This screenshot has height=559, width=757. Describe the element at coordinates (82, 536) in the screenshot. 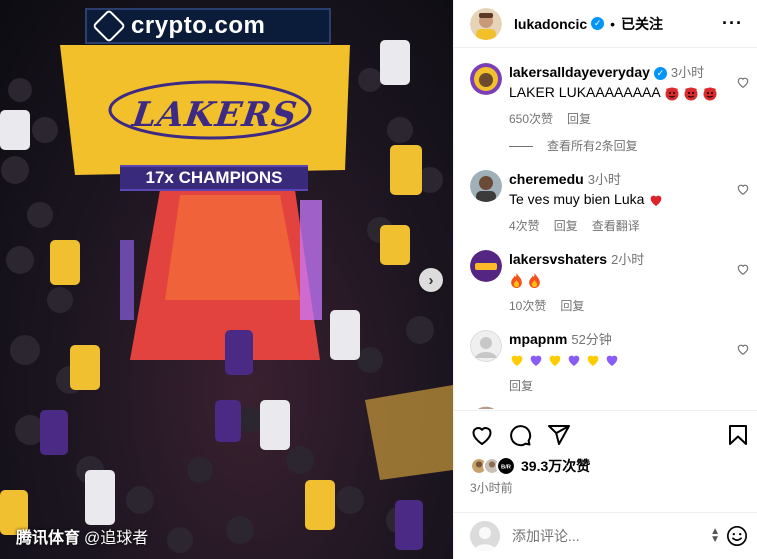

I see `watermark: 腾讯体育 @追球者` at that location.